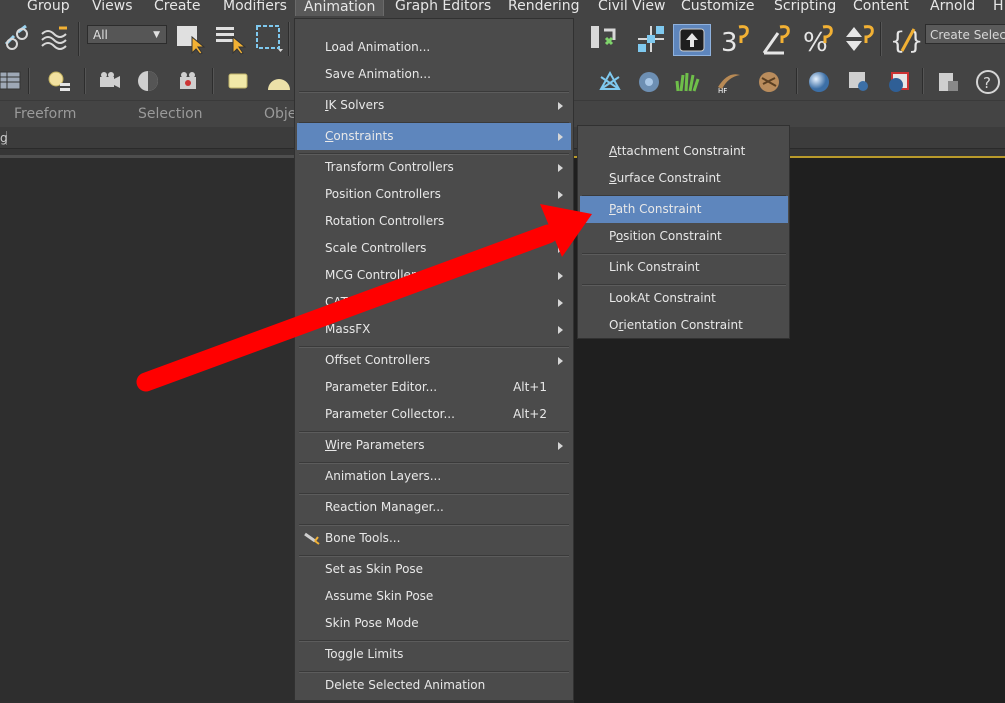 This screenshot has height=703, width=1005. What do you see at coordinates (530, 387) in the screenshot?
I see `shortcut-label: Alt+1` at bounding box center [530, 387].